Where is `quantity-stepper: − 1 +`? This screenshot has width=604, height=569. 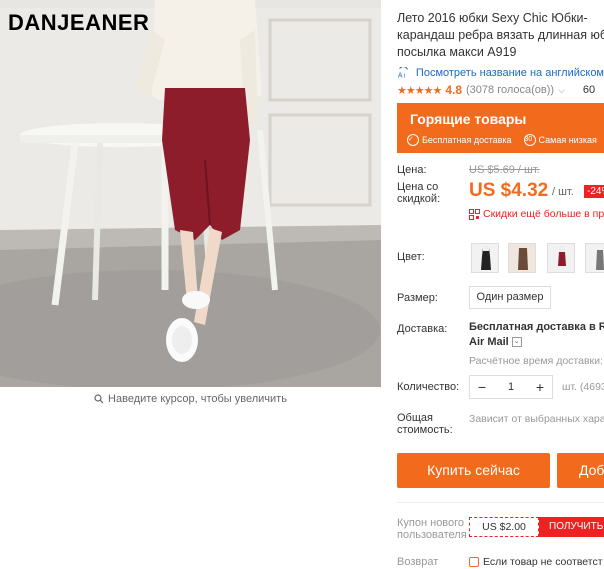
quantity-stepper: − 1 + is located at coordinates (511, 387).